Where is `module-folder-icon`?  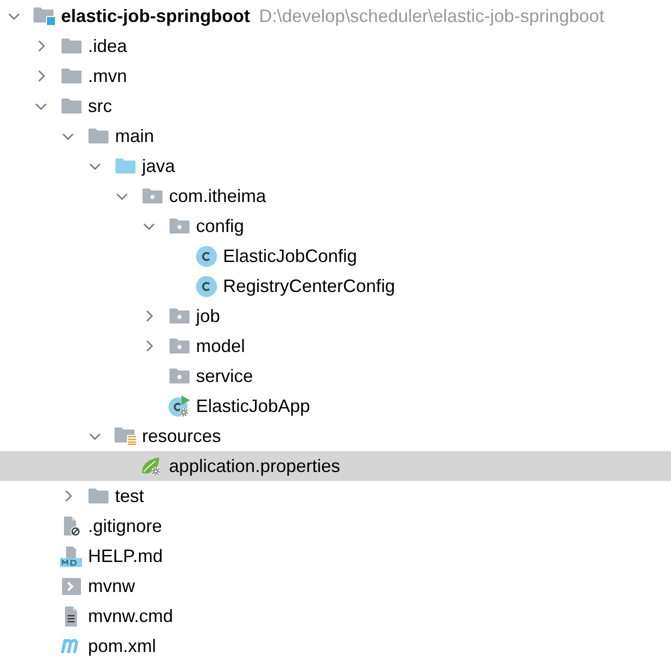 module-folder-icon is located at coordinates (44, 16).